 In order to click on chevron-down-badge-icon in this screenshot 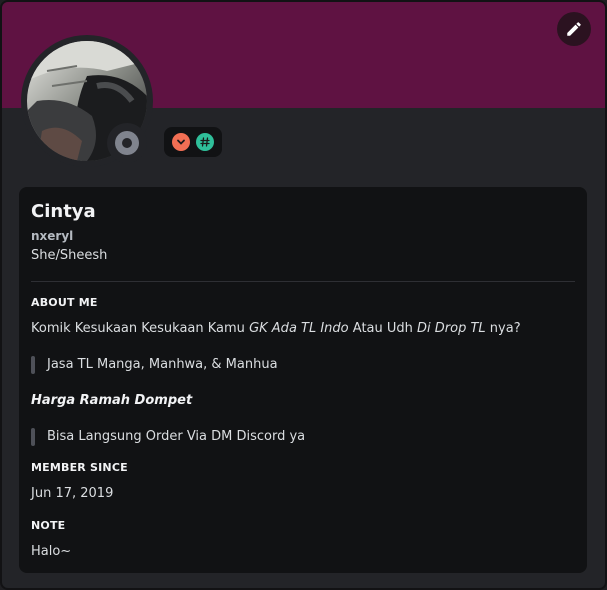, I will do `click(181, 142)`.